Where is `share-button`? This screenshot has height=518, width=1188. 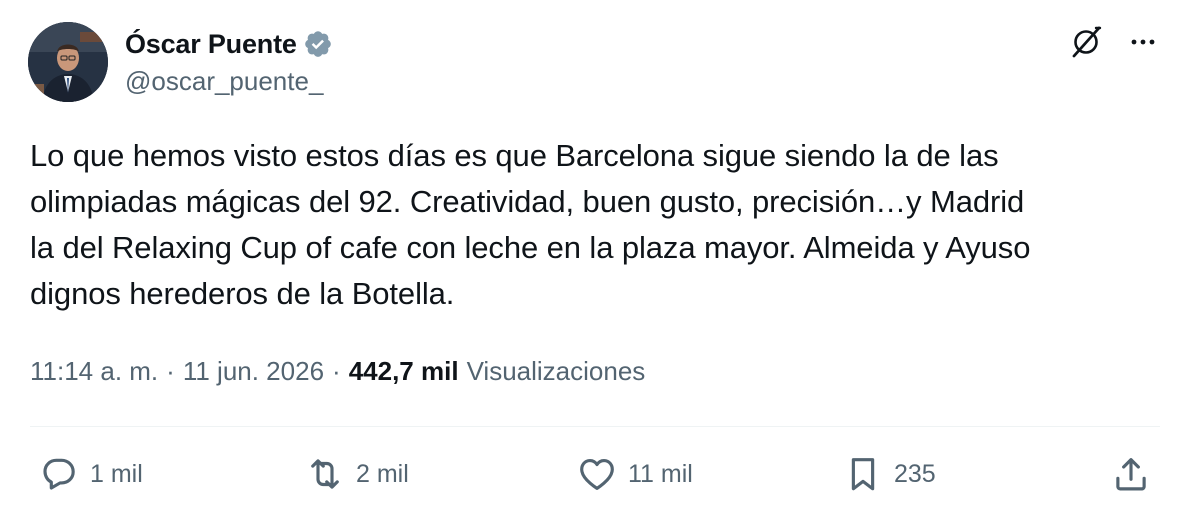
share-button is located at coordinates (1131, 474).